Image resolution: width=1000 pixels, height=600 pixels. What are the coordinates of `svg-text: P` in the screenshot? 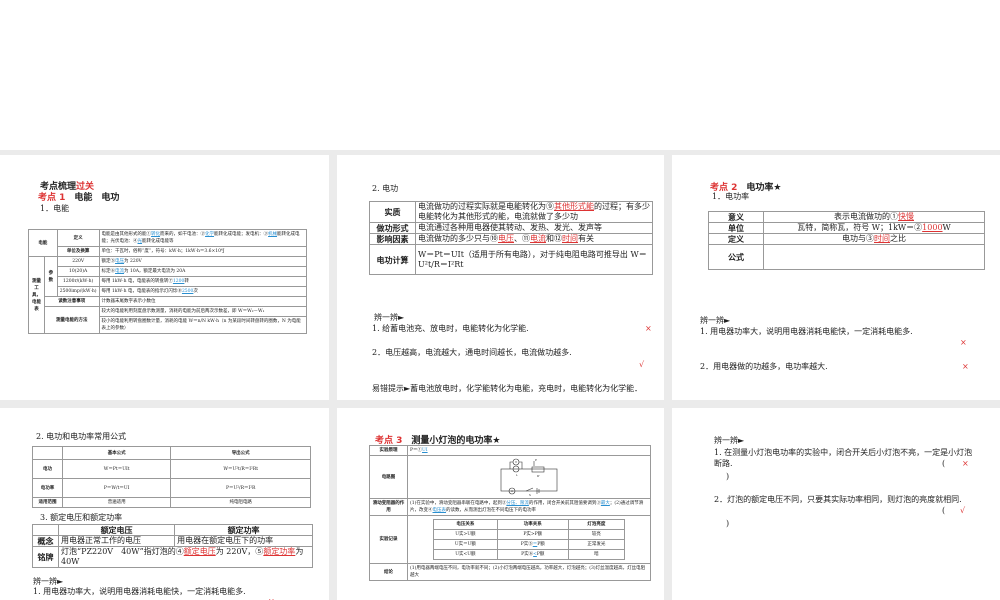 It's located at (536, 460).